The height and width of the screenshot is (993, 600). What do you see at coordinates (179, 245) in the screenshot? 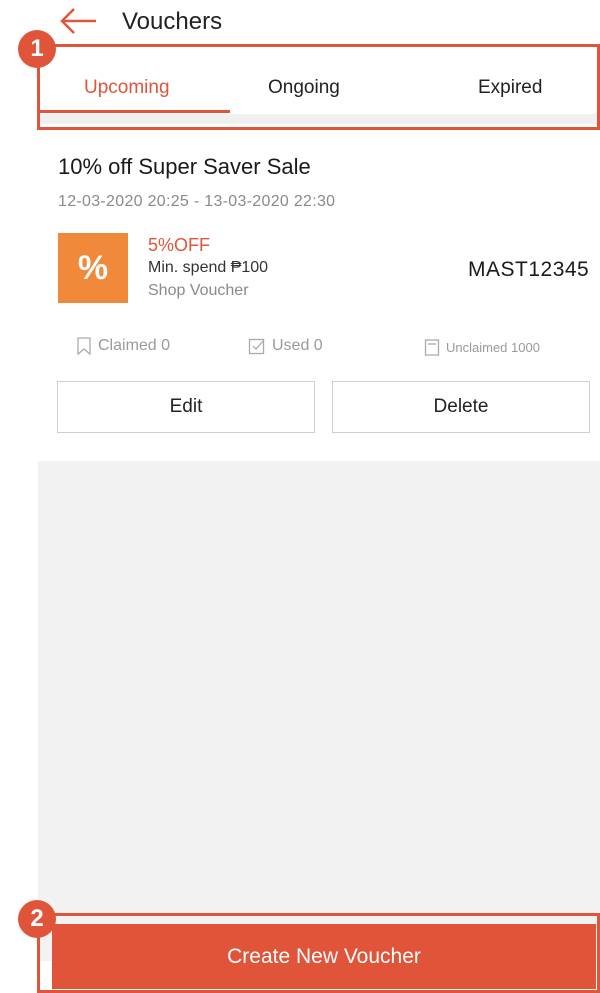
I see `voucher-discount: 5%OFF` at bounding box center [179, 245].